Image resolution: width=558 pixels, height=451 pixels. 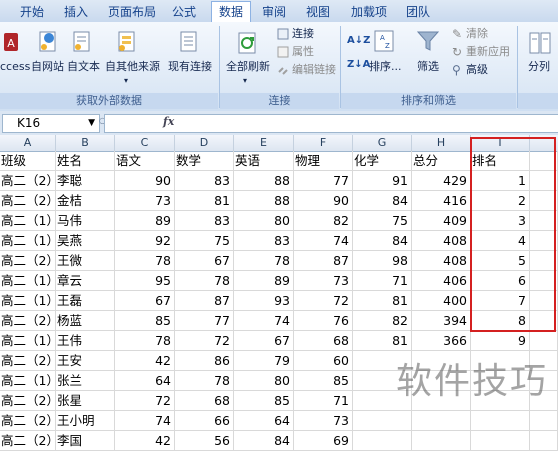 What do you see at coordinates (382, 160) in the screenshot?
I see `header-cell: 化学` at bounding box center [382, 160].